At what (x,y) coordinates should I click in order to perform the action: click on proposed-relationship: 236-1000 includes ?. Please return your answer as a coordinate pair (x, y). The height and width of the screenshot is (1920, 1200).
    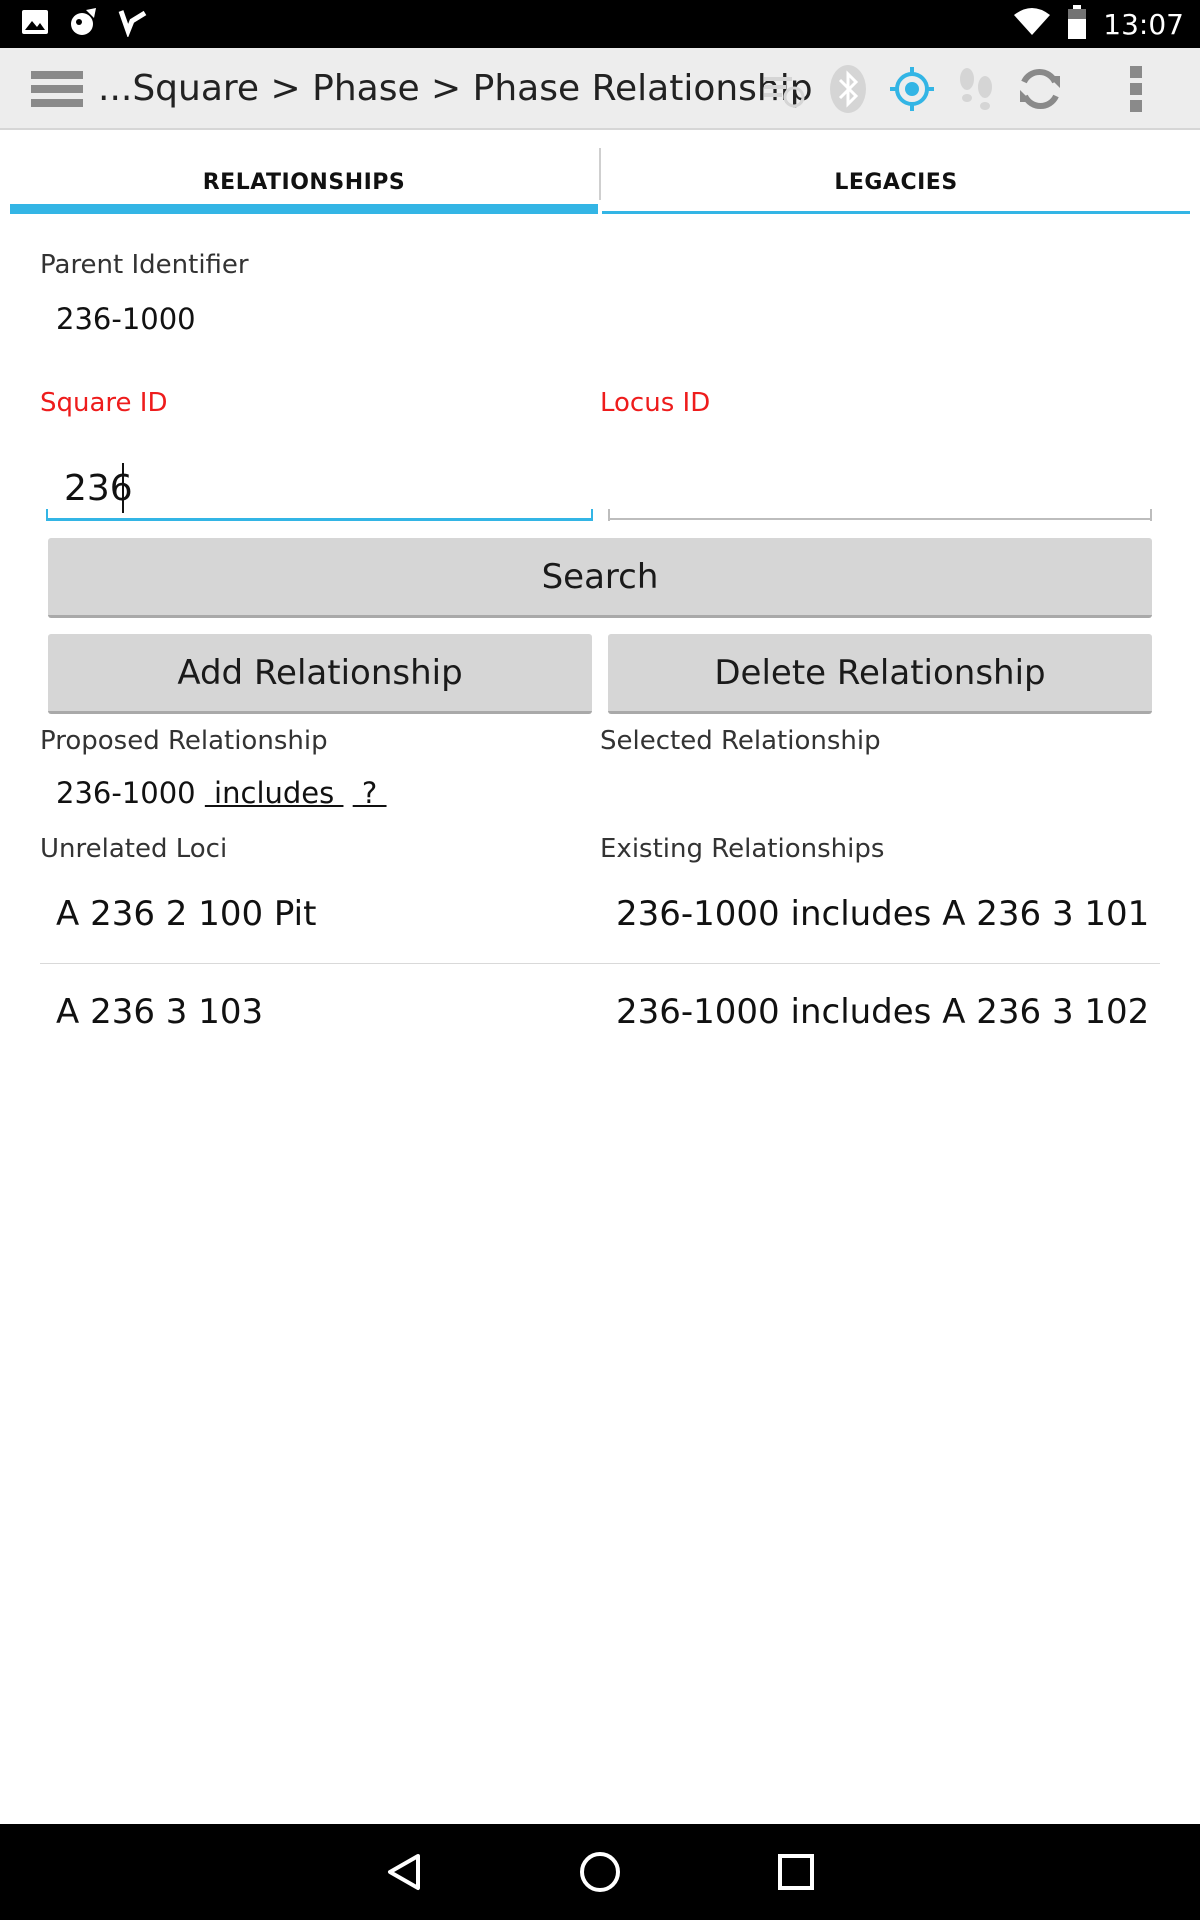
    Looking at the image, I should click on (221, 793).